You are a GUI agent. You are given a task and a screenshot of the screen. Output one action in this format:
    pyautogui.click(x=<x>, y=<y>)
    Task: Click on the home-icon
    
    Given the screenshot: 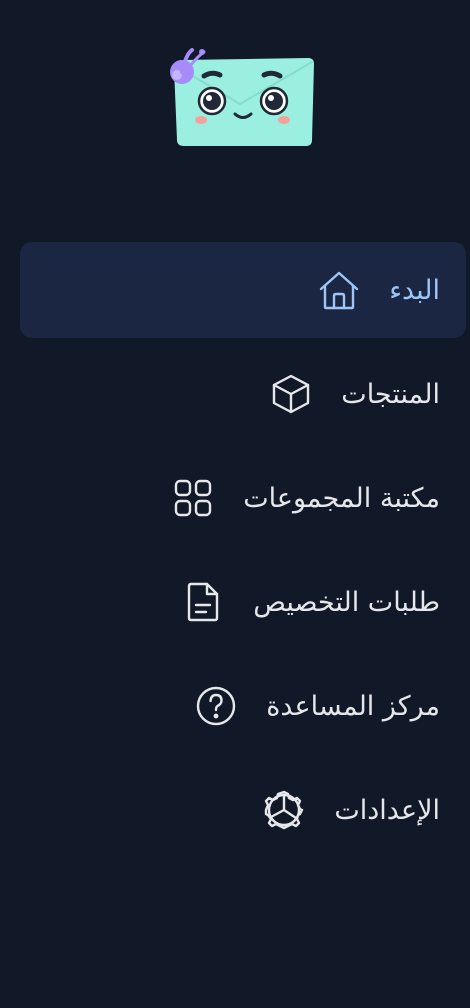 What is the action you would take?
    pyautogui.click(x=339, y=290)
    